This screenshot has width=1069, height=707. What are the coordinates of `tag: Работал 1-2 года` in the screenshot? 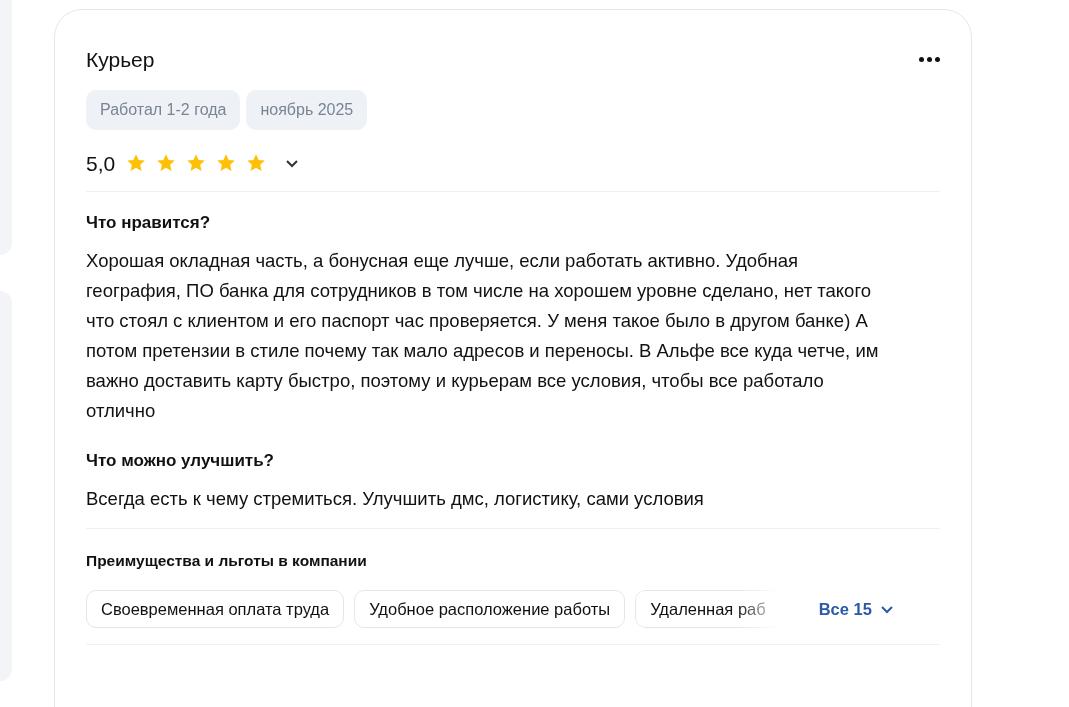 It's located at (163, 109).